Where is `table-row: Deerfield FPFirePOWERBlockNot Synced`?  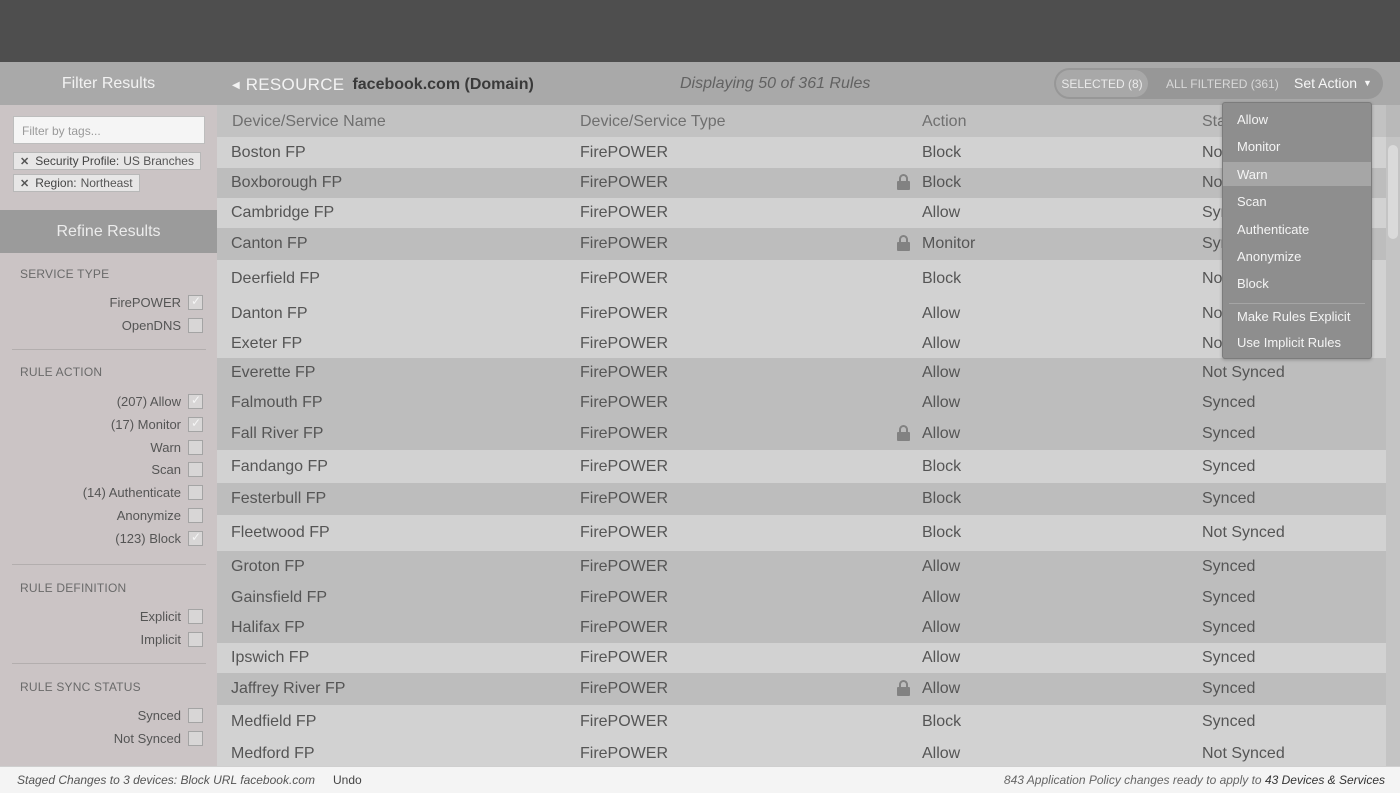
table-row: Deerfield FPFirePOWERBlockNot Synced is located at coordinates (801, 279).